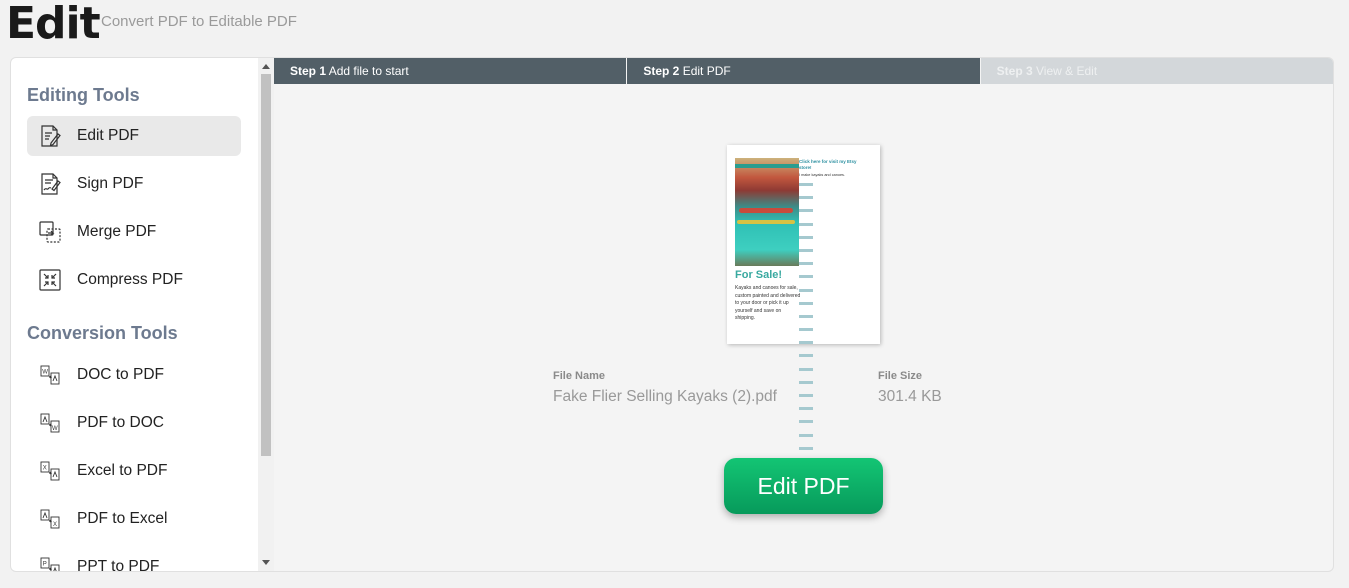  What do you see at coordinates (1014, 71) in the screenshot?
I see `step-number: Step 3` at bounding box center [1014, 71].